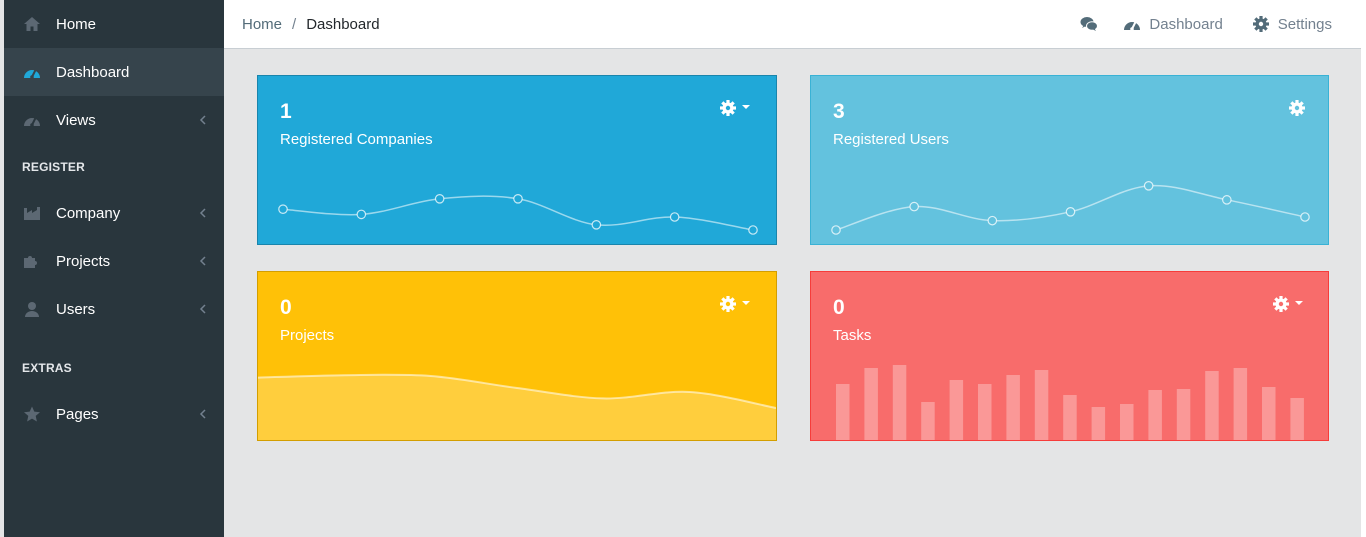 This screenshot has width=1366, height=537. I want to click on card-area-chart, so click(517, 406).